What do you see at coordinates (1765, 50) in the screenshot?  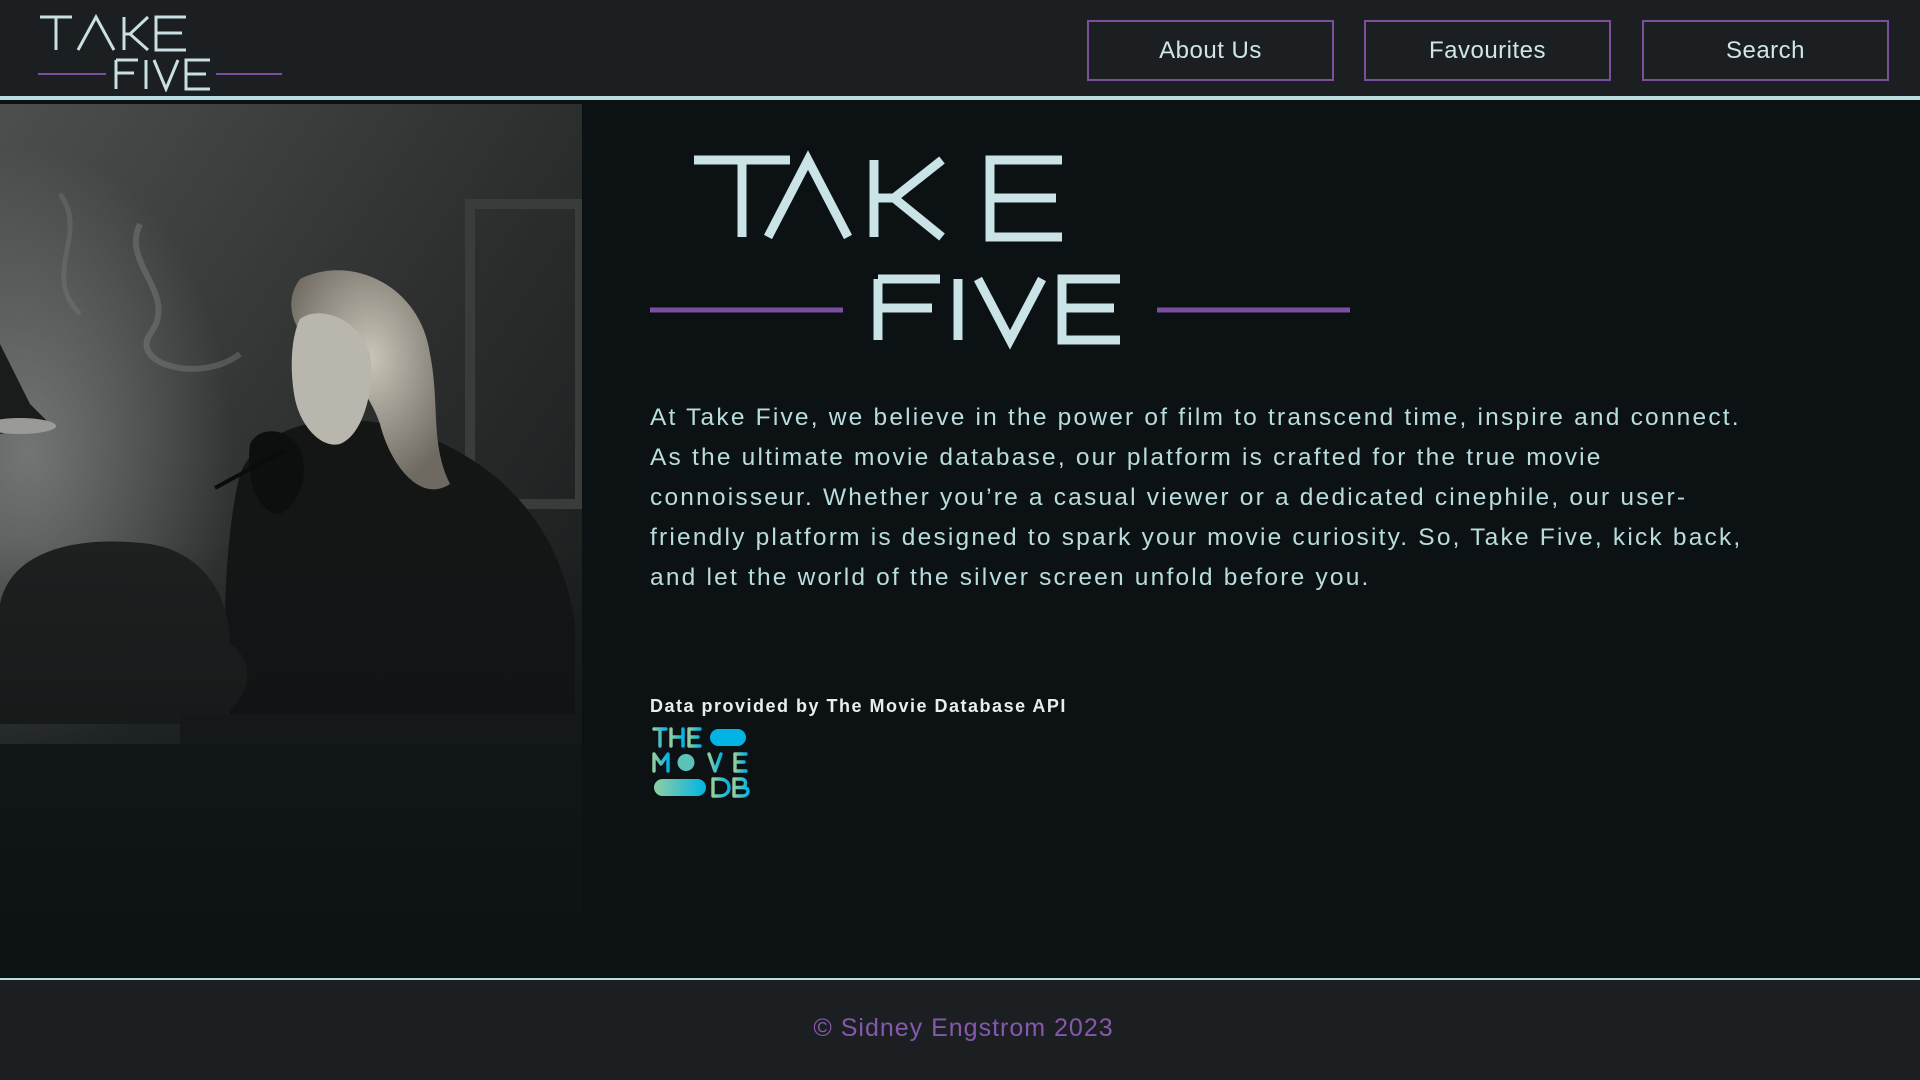 I see `search-button: Search` at bounding box center [1765, 50].